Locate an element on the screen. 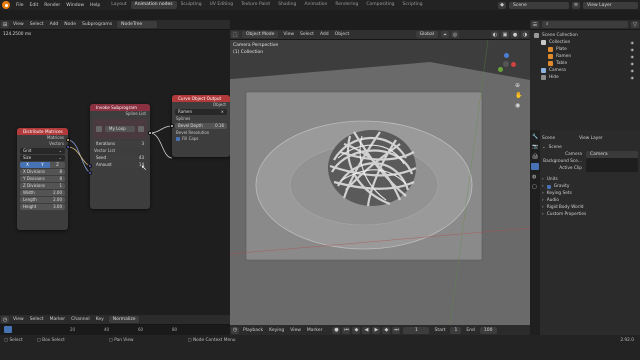 The height and width of the screenshot is (360, 640). height-field: Height 3.00 is located at coordinates (42, 207).